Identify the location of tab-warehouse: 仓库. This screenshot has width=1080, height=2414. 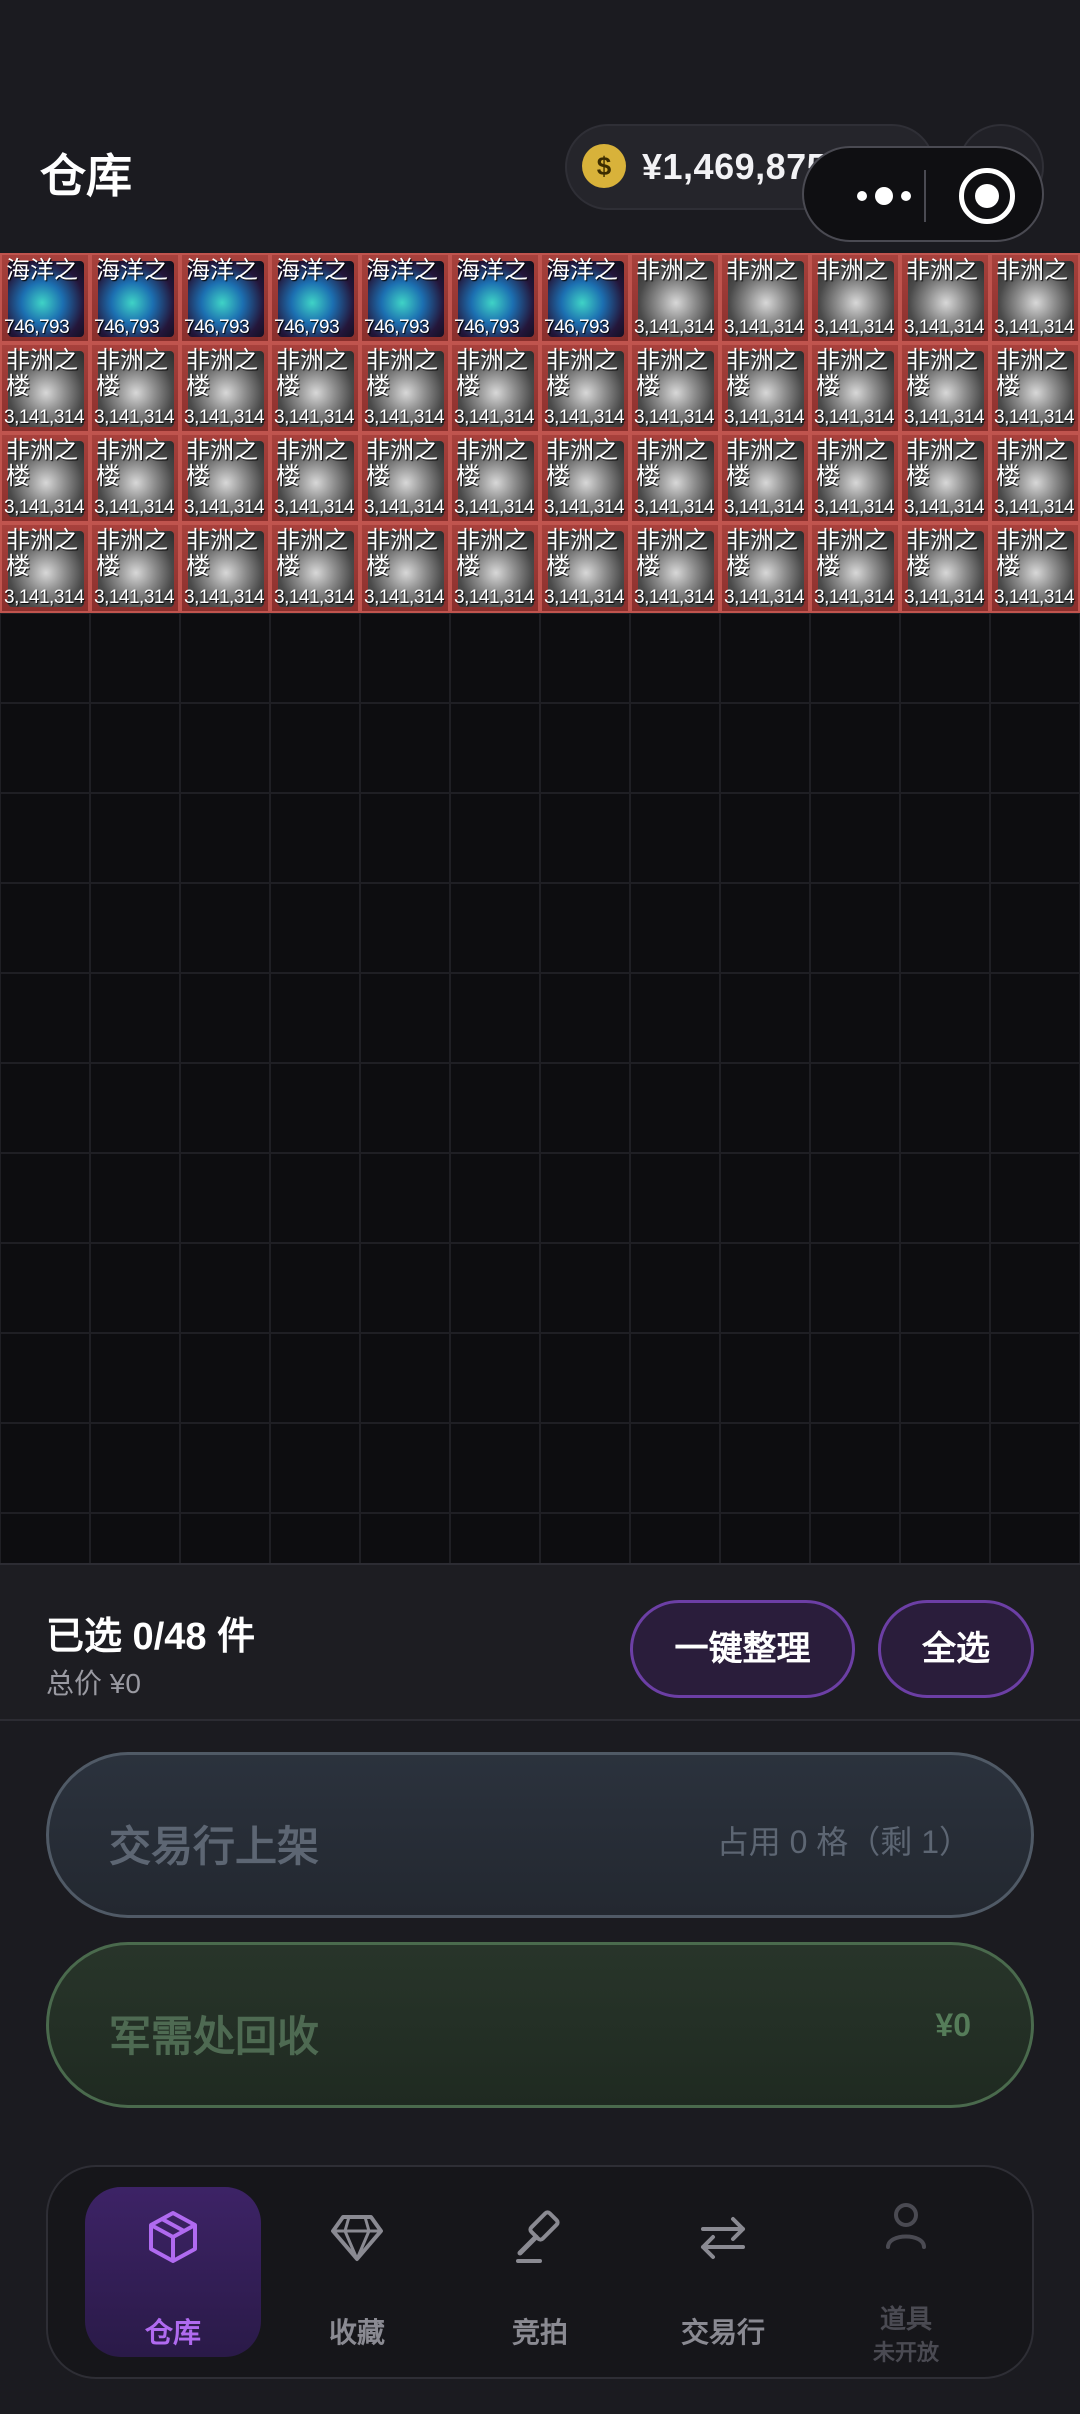
(173, 2272).